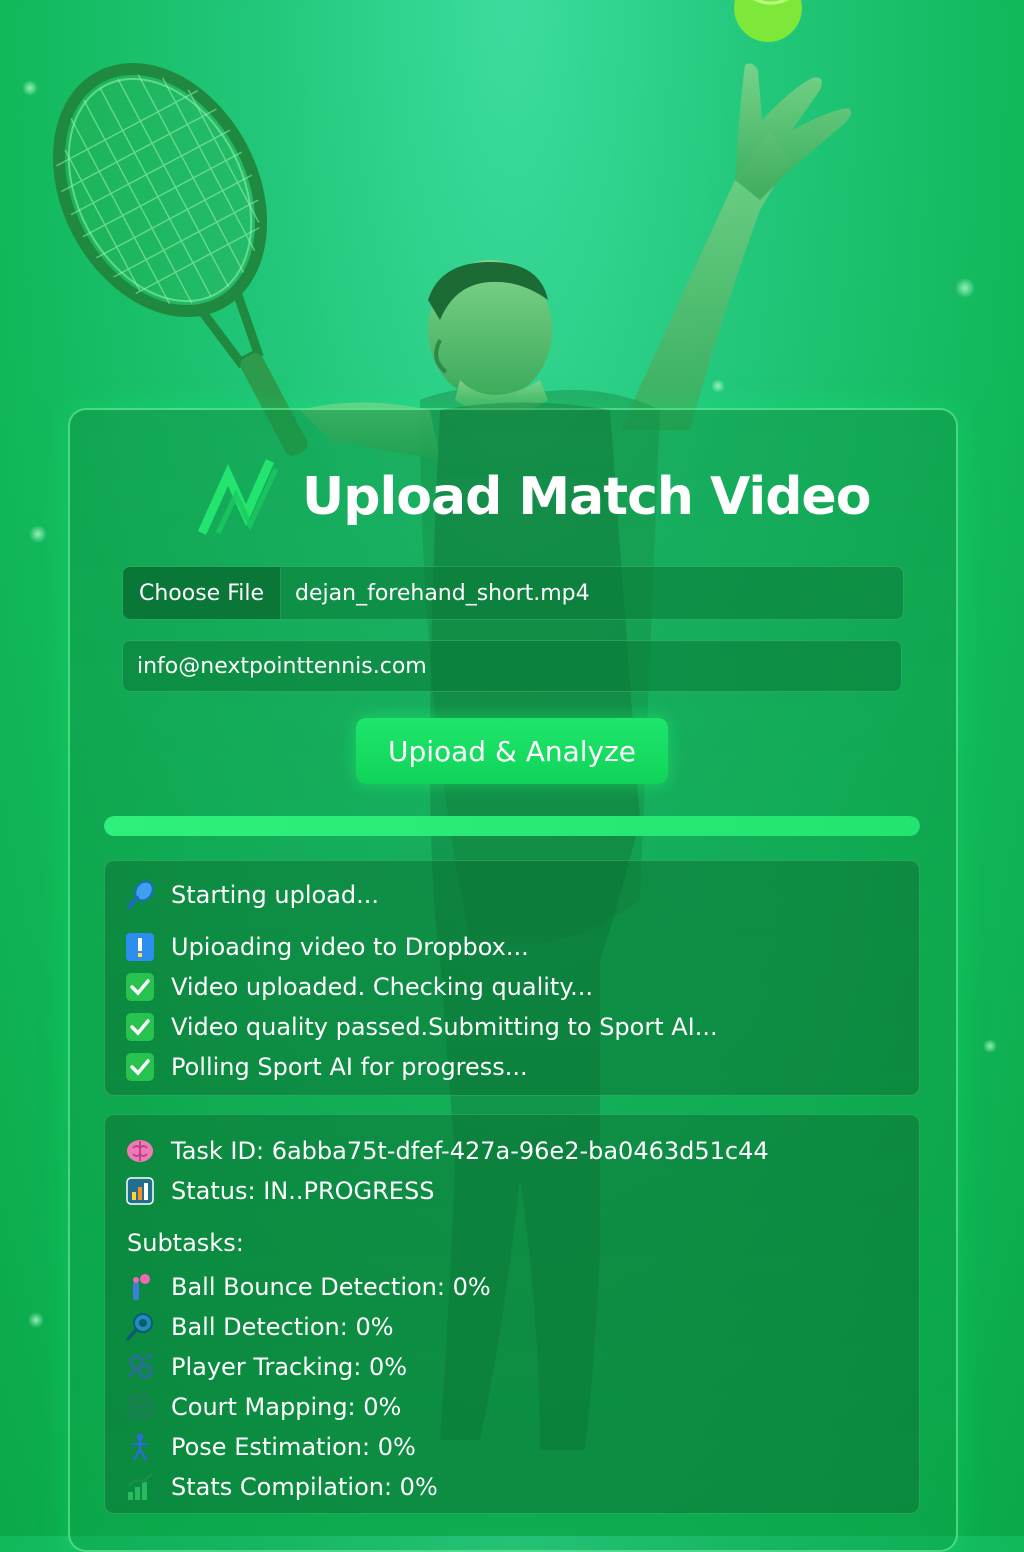 The width and height of the screenshot is (1024, 1552). I want to click on upload-analyze-button: Upioad & Analyze, so click(512, 751).